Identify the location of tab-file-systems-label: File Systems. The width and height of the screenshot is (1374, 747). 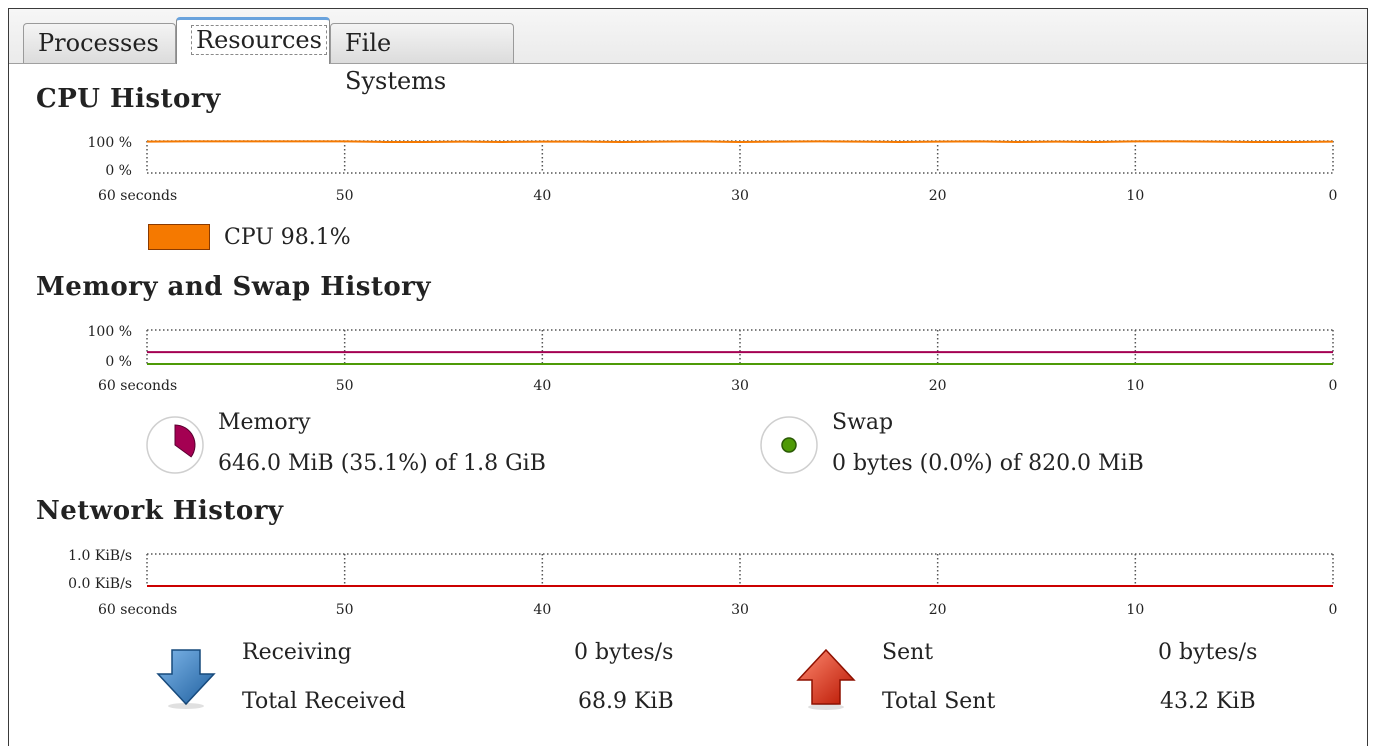
(396, 62).